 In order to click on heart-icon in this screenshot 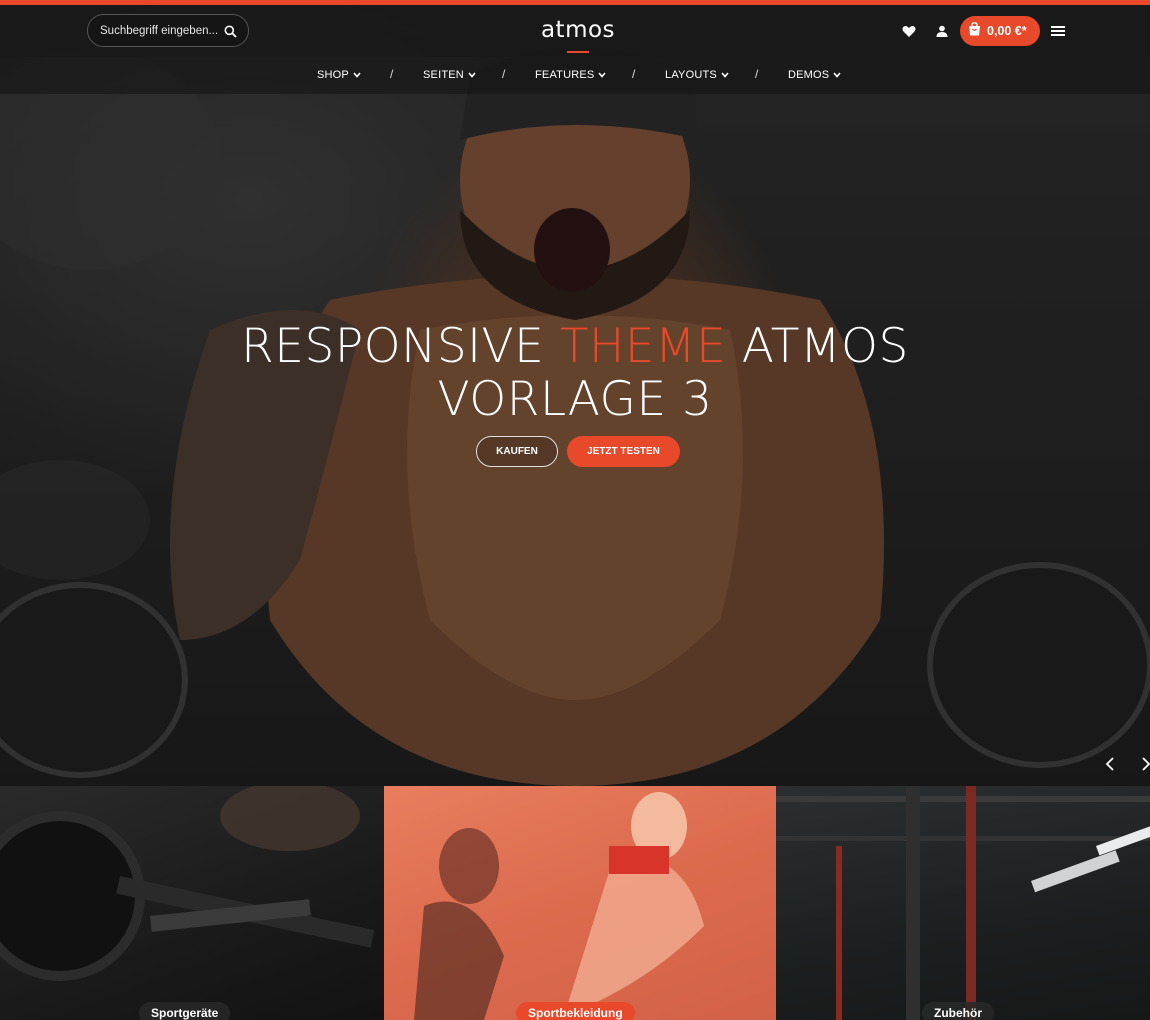, I will do `click(909, 31)`.